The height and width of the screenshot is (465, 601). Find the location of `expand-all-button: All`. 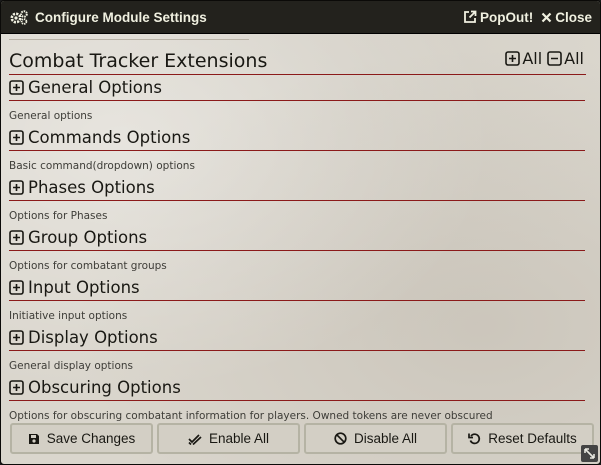

expand-all-button: All is located at coordinates (523, 58).